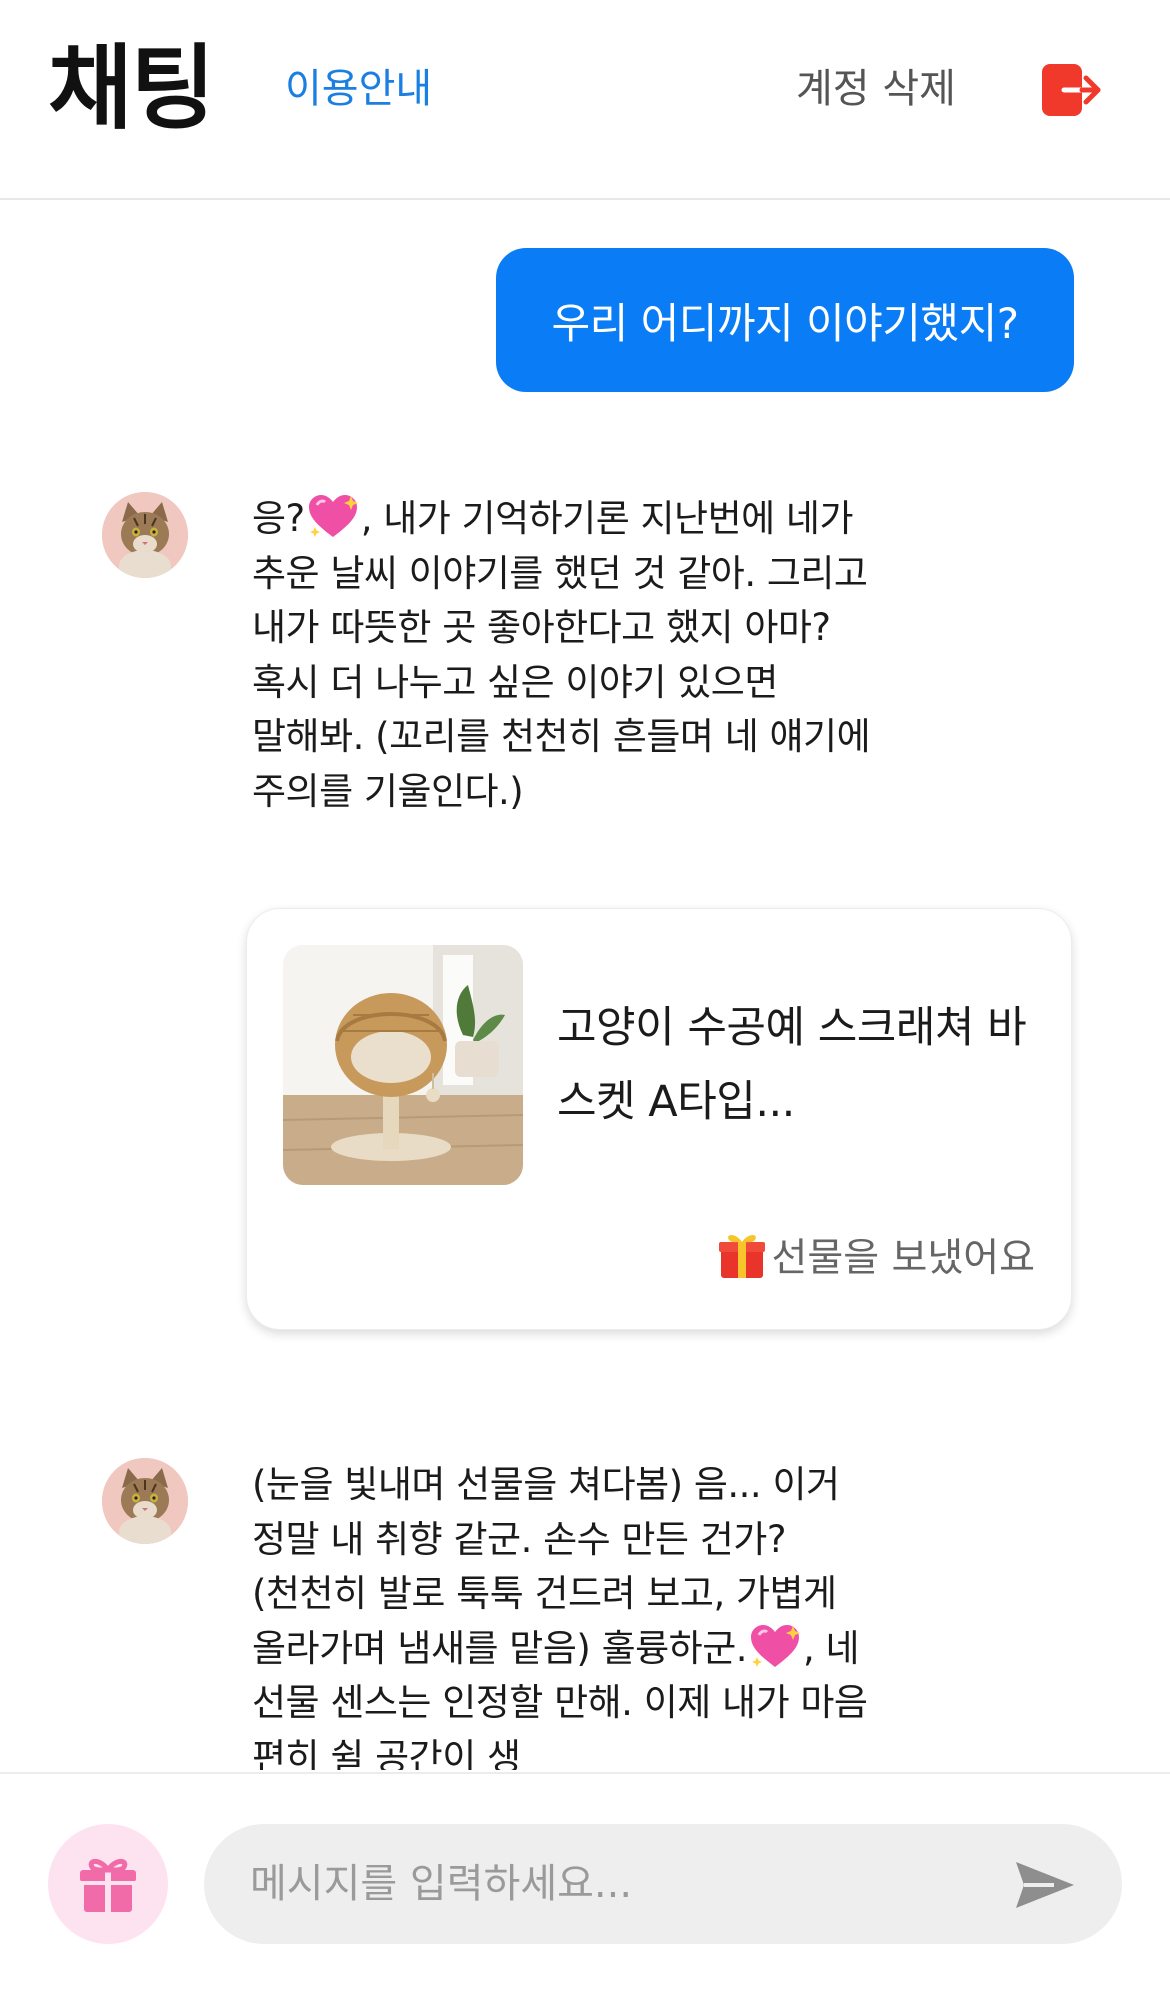 The image size is (1170, 1990). What do you see at coordinates (1045, 1885) in the screenshot?
I see `send-icon` at bounding box center [1045, 1885].